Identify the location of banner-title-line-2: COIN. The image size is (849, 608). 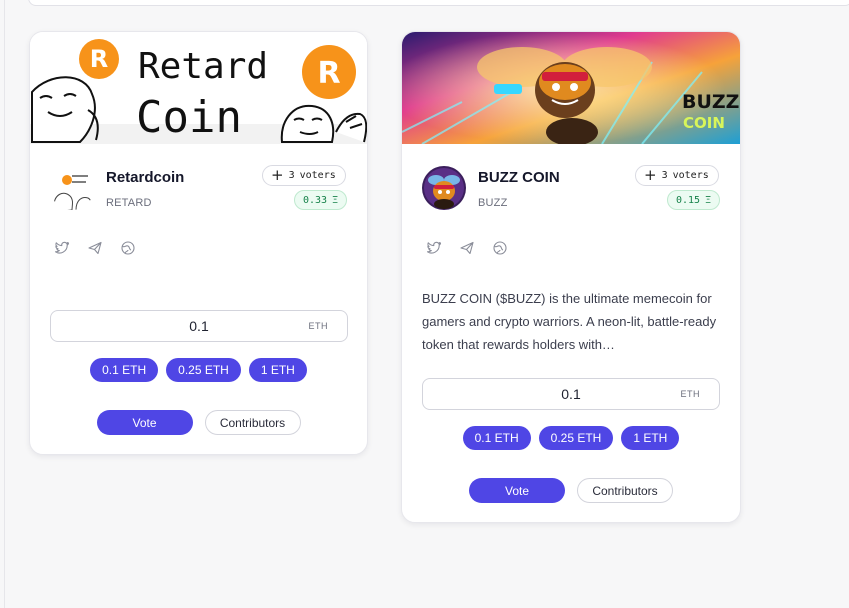
(704, 123).